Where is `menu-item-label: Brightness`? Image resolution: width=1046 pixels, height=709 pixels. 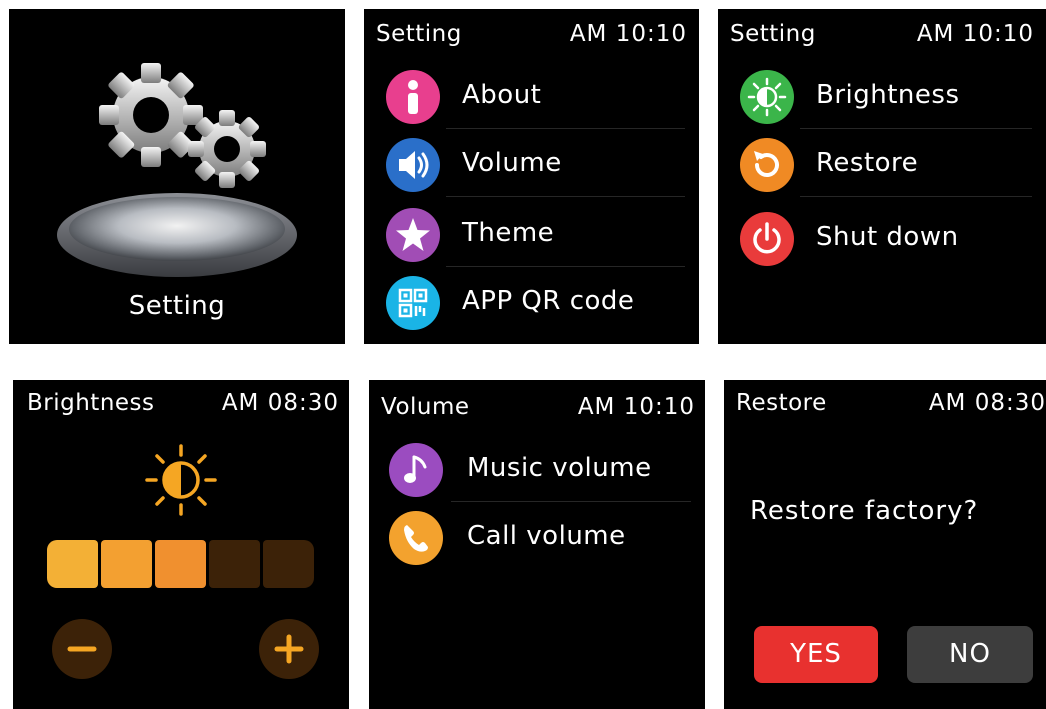
menu-item-label: Brightness is located at coordinates (888, 95).